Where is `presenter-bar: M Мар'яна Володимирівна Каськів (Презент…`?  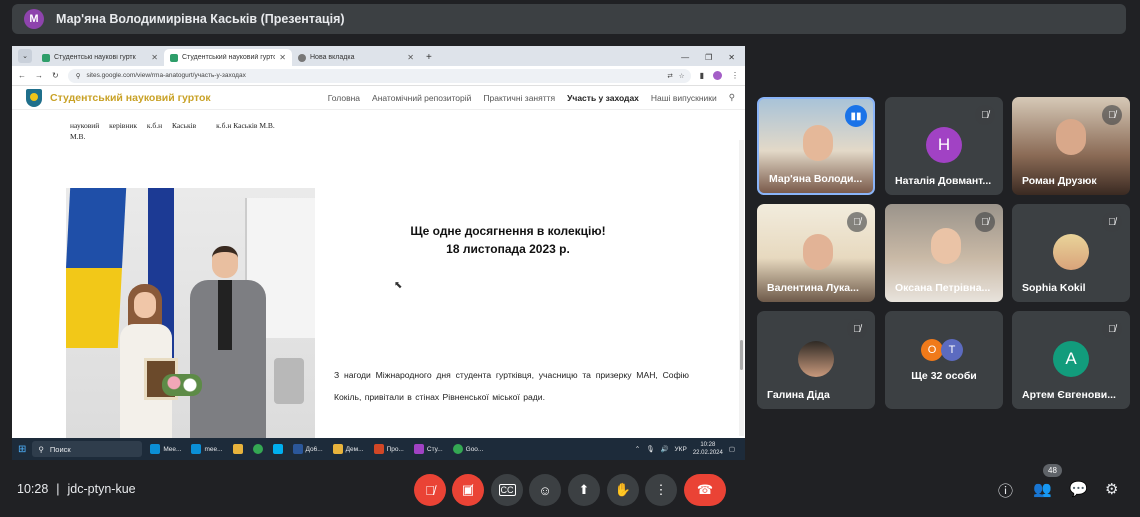
presenter-bar: M Мар'яна Володимирівна Каськів (Презент… is located at coordinates (569, 19).